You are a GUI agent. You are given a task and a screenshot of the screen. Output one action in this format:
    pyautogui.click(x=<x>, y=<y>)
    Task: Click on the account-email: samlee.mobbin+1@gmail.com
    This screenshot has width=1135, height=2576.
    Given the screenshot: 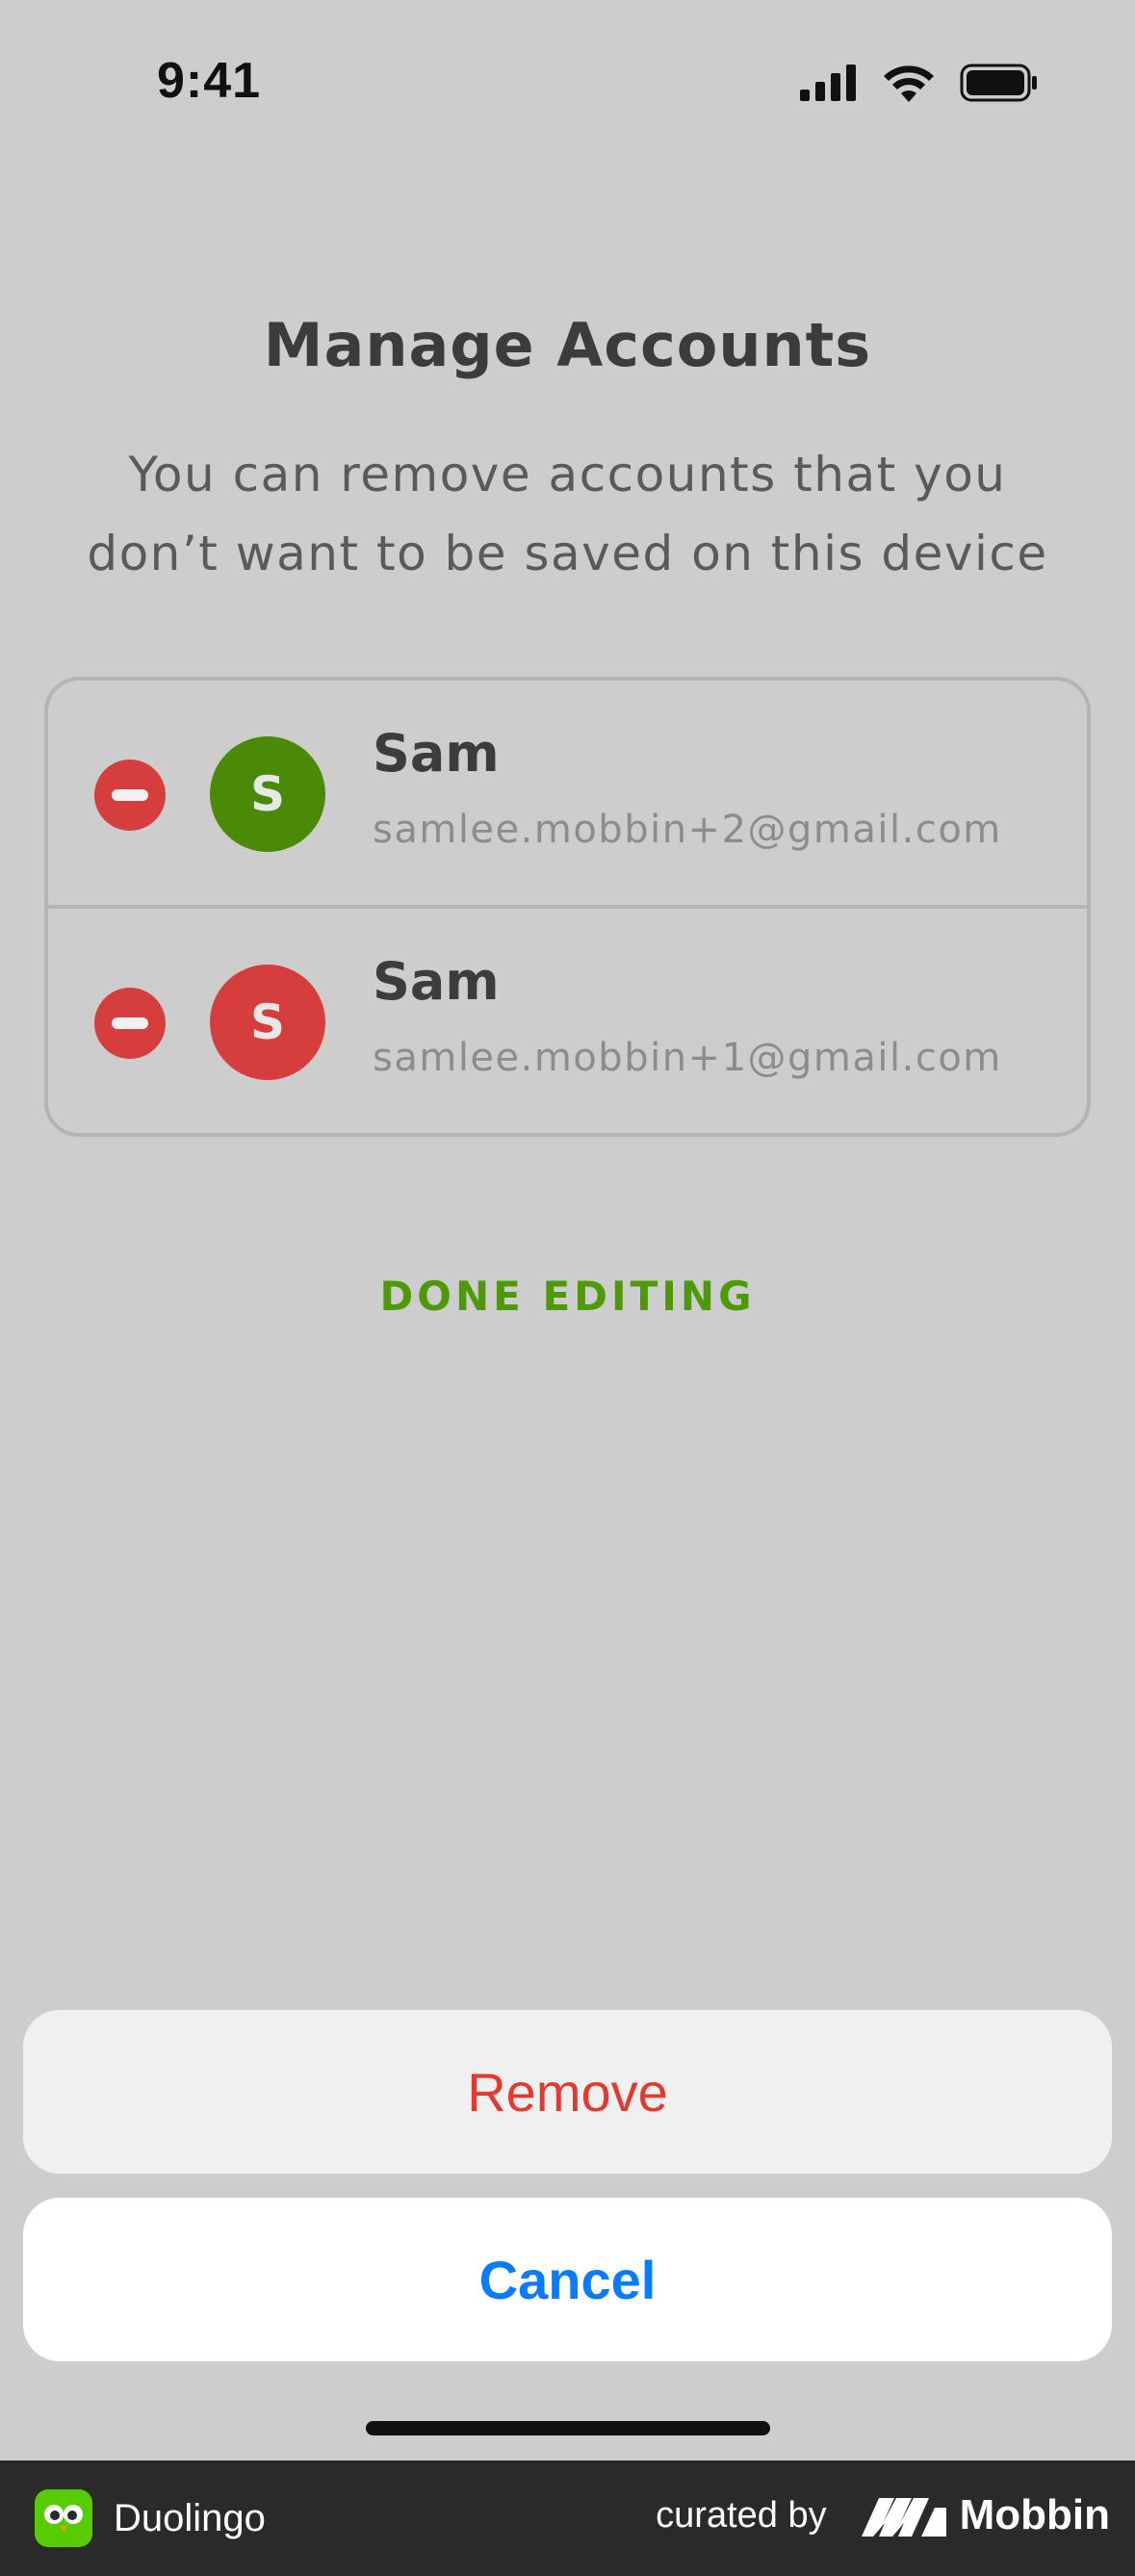 What is the action you would take?
    pyautogui.click(x=687, y=1058)
    